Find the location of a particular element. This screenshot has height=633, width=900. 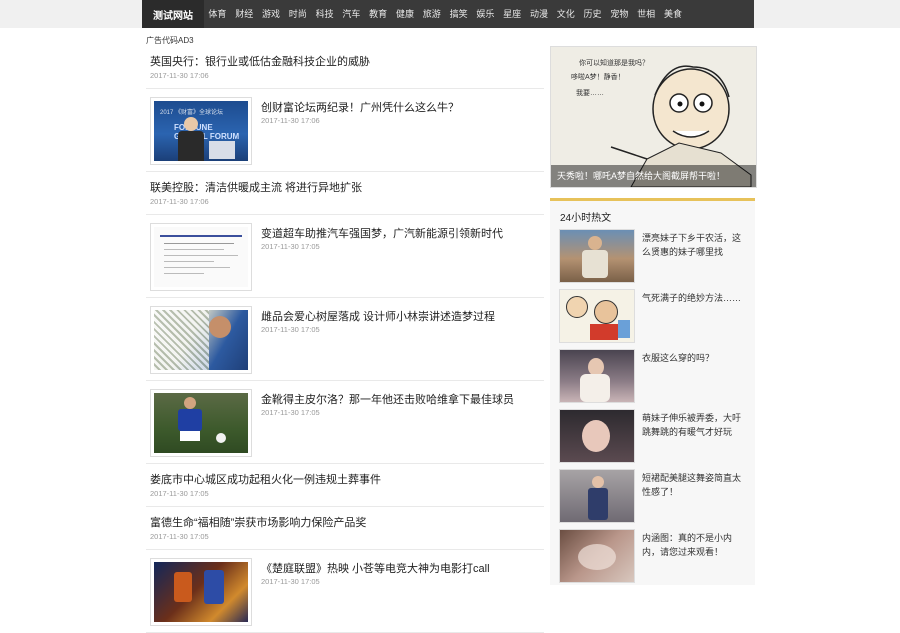

nav-item-education: 教育 is located at coordinates (378, 14).